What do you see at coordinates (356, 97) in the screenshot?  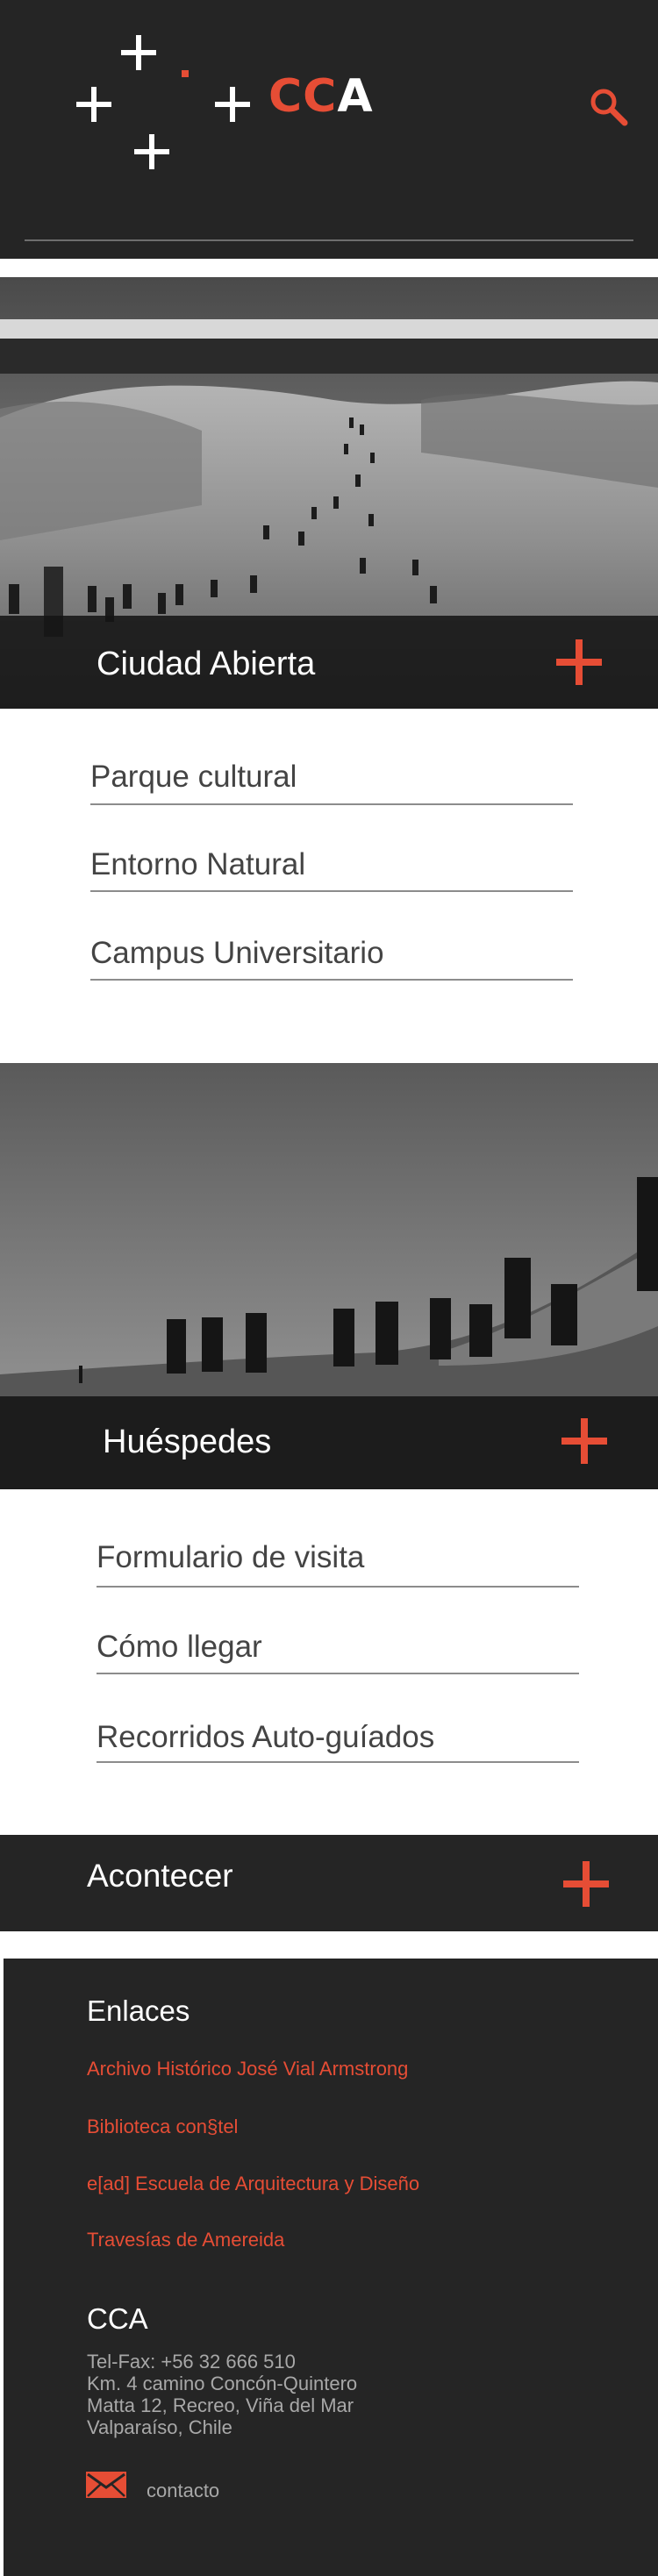 I see `logo-white-letters: A` at bounding box center [356, 97].